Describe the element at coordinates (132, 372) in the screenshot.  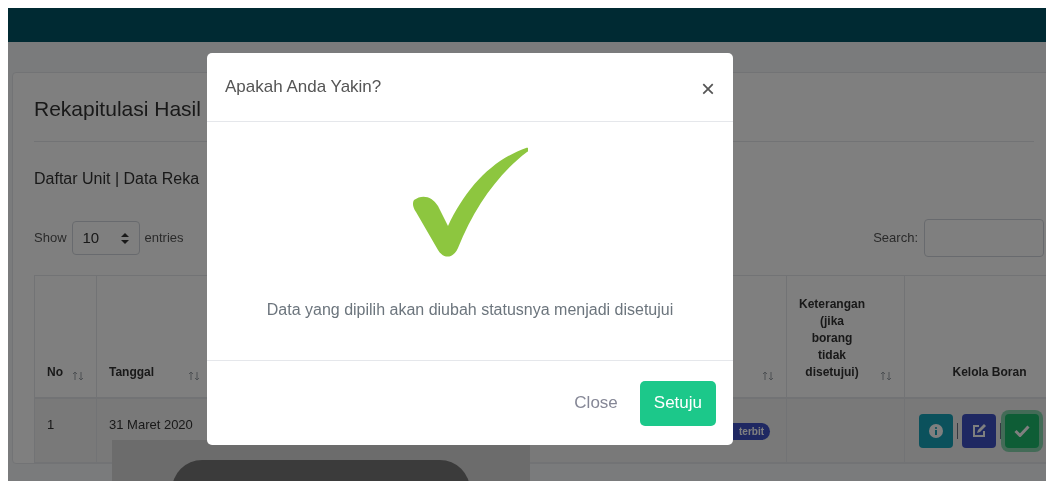
I see `column-header: Tanggal` at that location.